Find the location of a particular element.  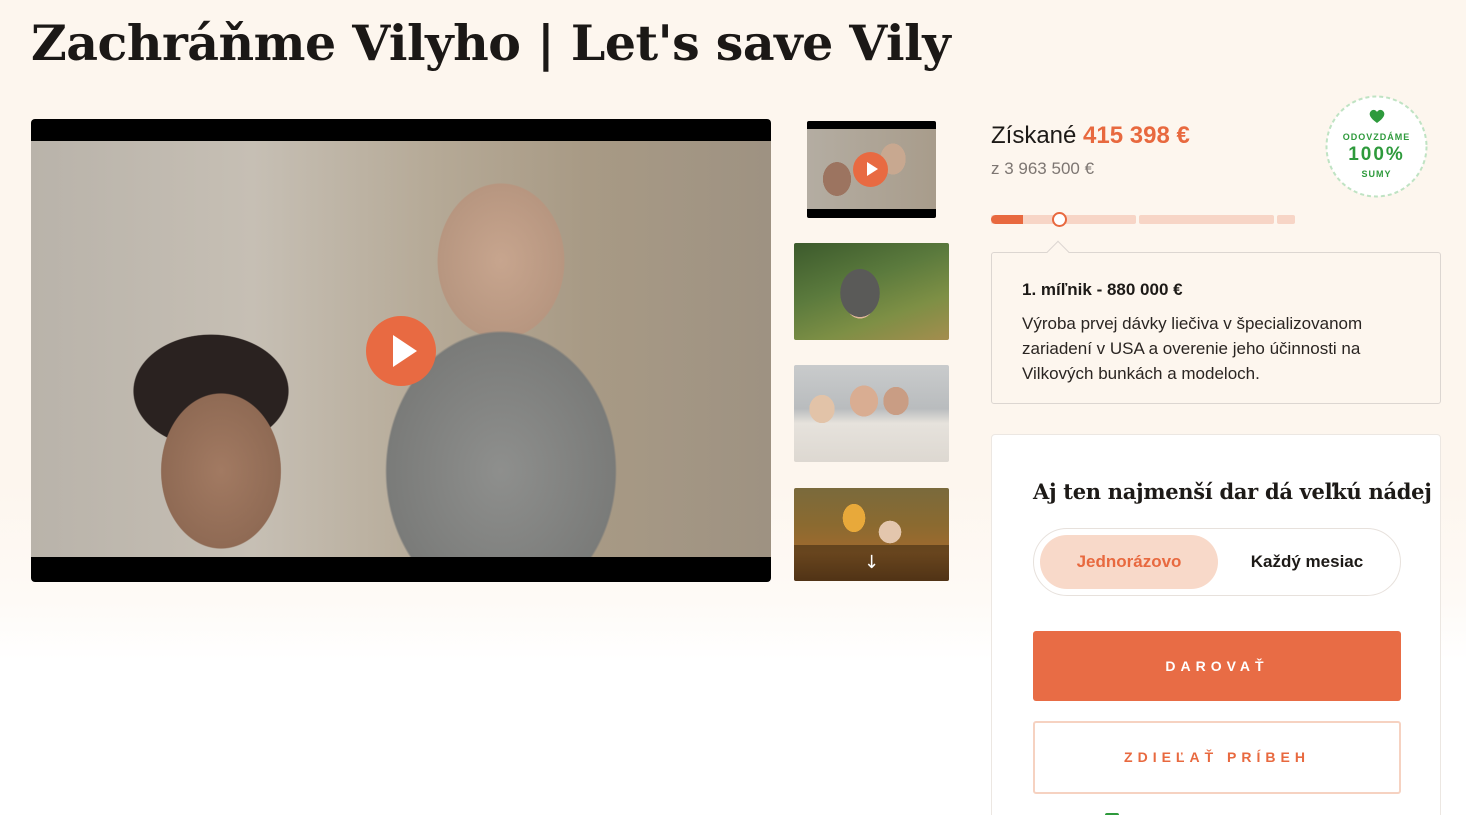

raised-summary: Získané 415 398 € is located at coordinates (1090, 136).